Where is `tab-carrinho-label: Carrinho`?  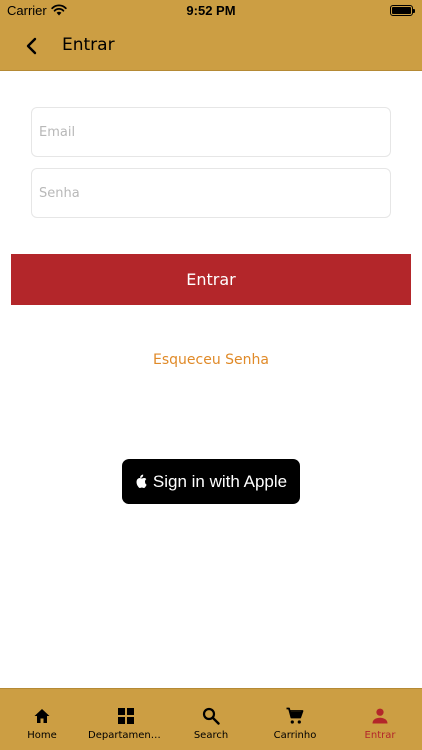 tab-carrinho-label: Carrinho is located at coordinates (295, 735).